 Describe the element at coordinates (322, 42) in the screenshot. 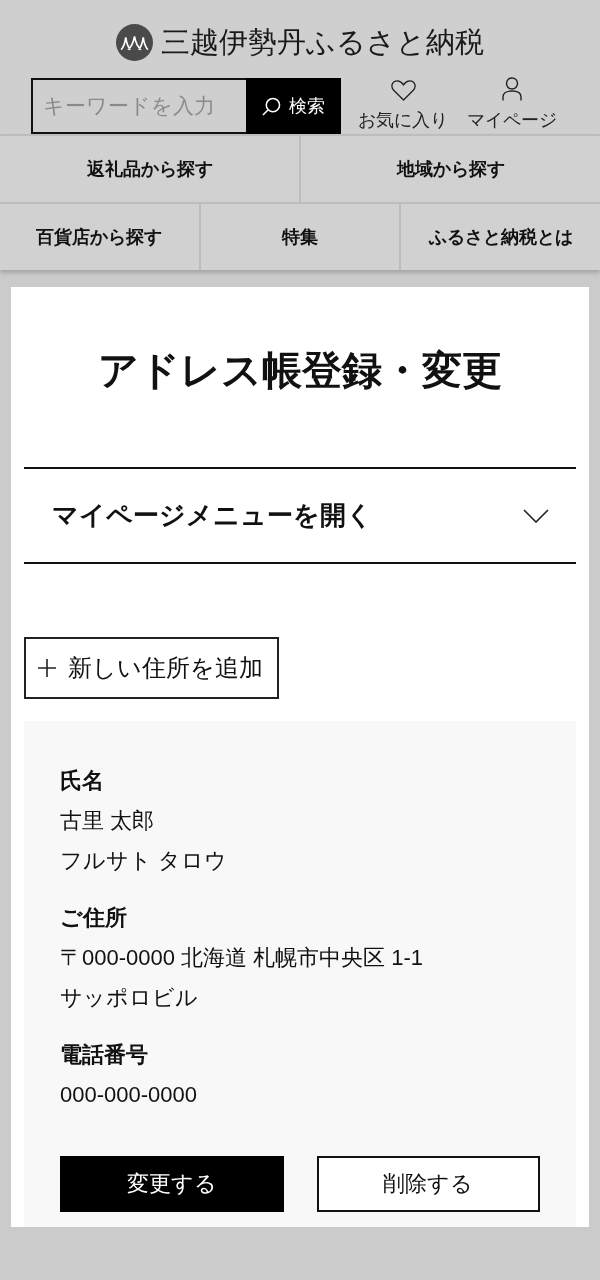

I see `logo-text: 三越伊勢丹ふるさと納税` at that location.